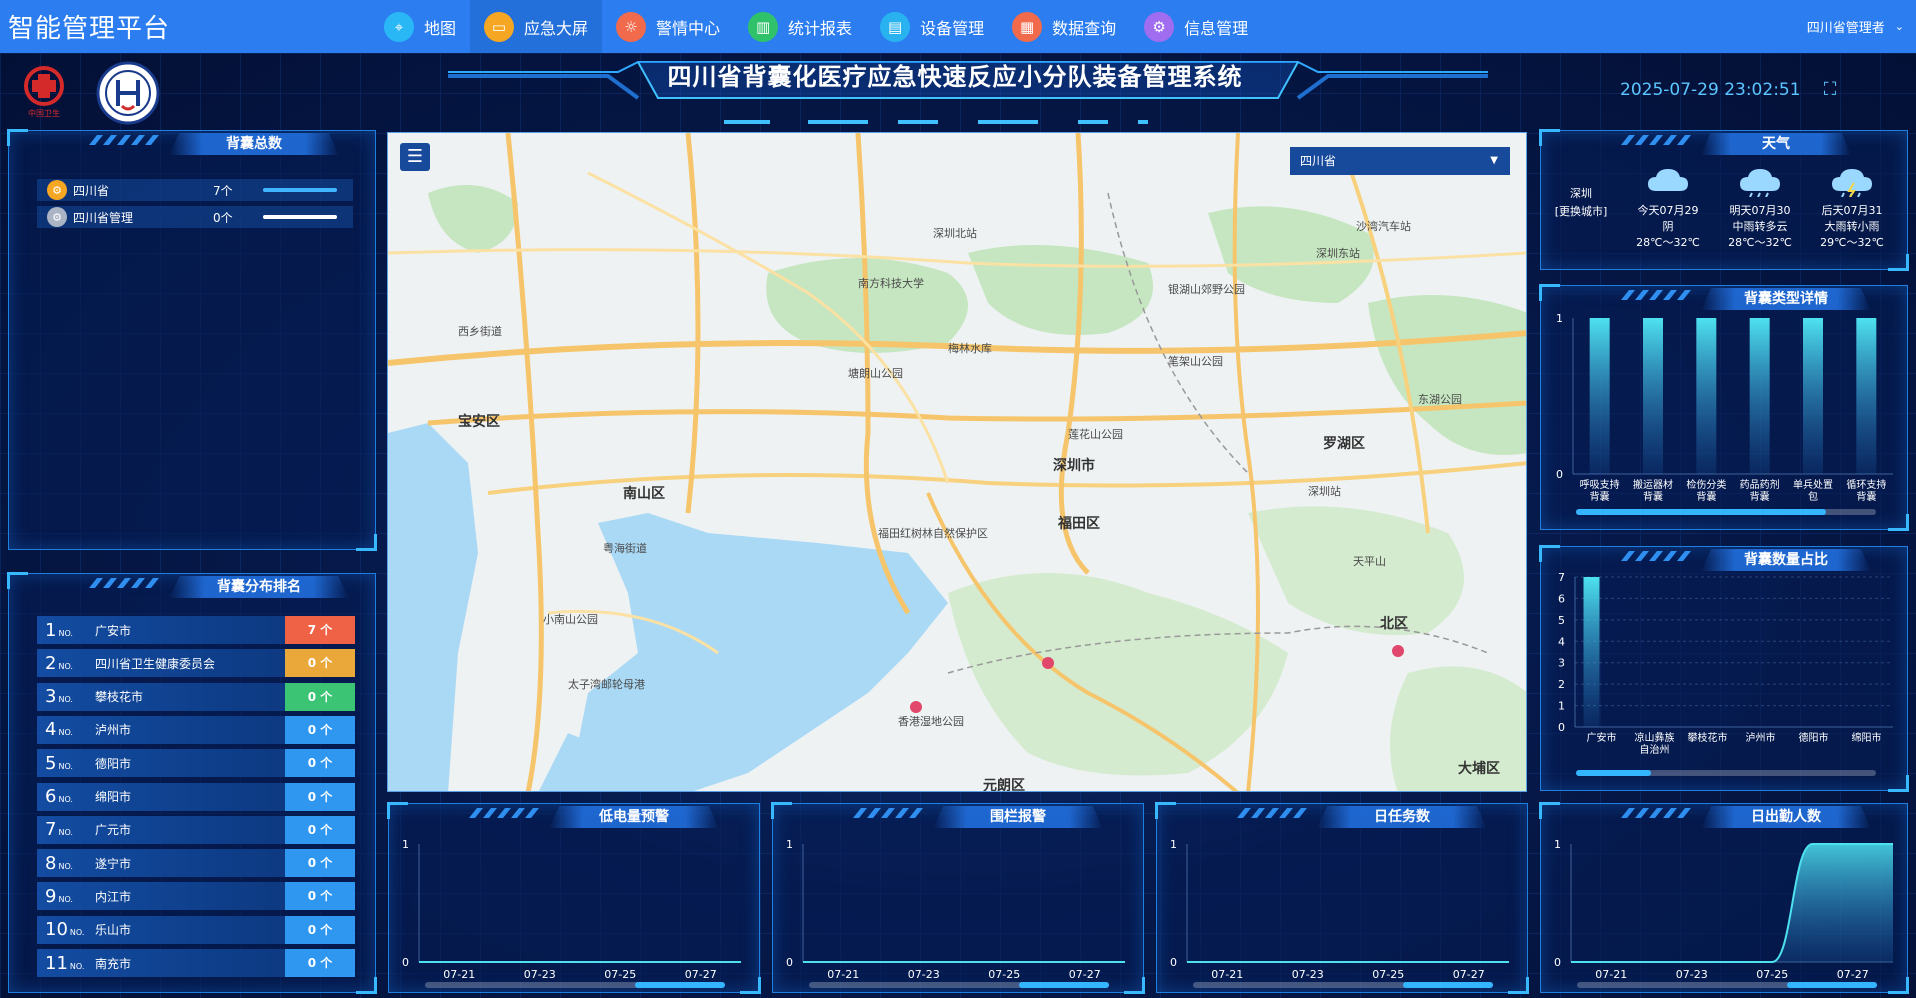  Describe the element at coordinates (1400, 161) in the screenshot. I see `region-select: 四川省 ▼` at that location.